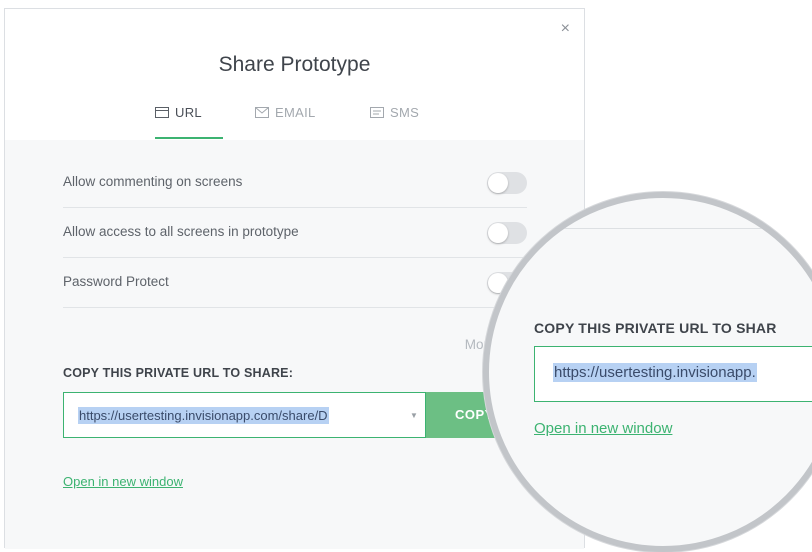 The width and height of the screenshot is (812, 552). I want to click on magnified-share-url-text: https://usertesting.invisionapp., so click(655, 372).